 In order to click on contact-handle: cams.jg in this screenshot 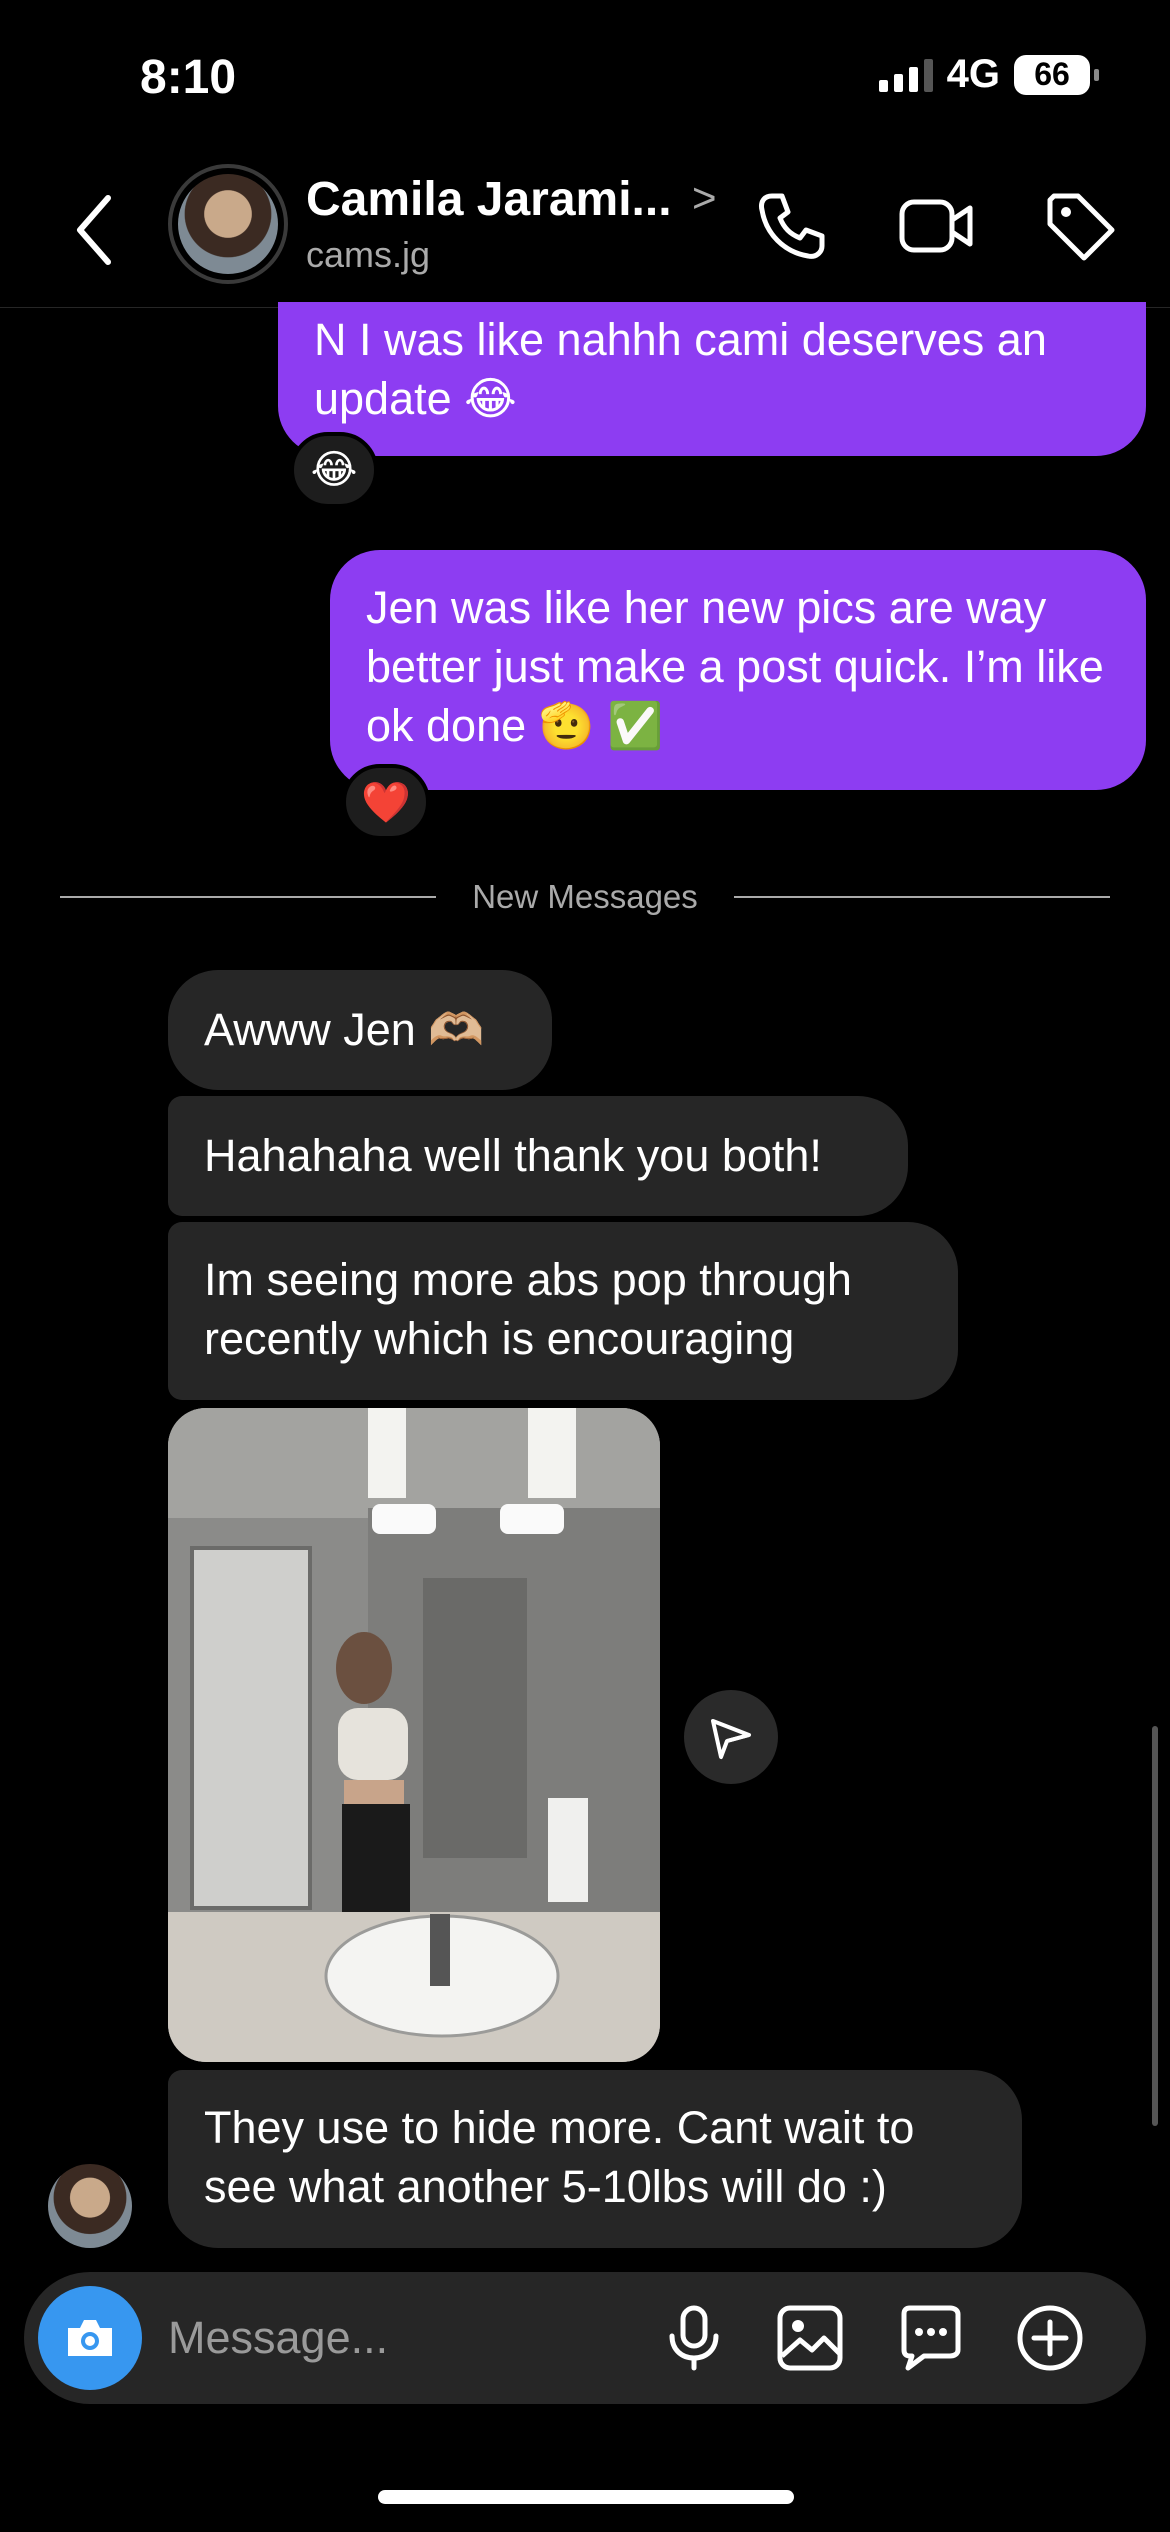, I will do `click(368, 254)`.